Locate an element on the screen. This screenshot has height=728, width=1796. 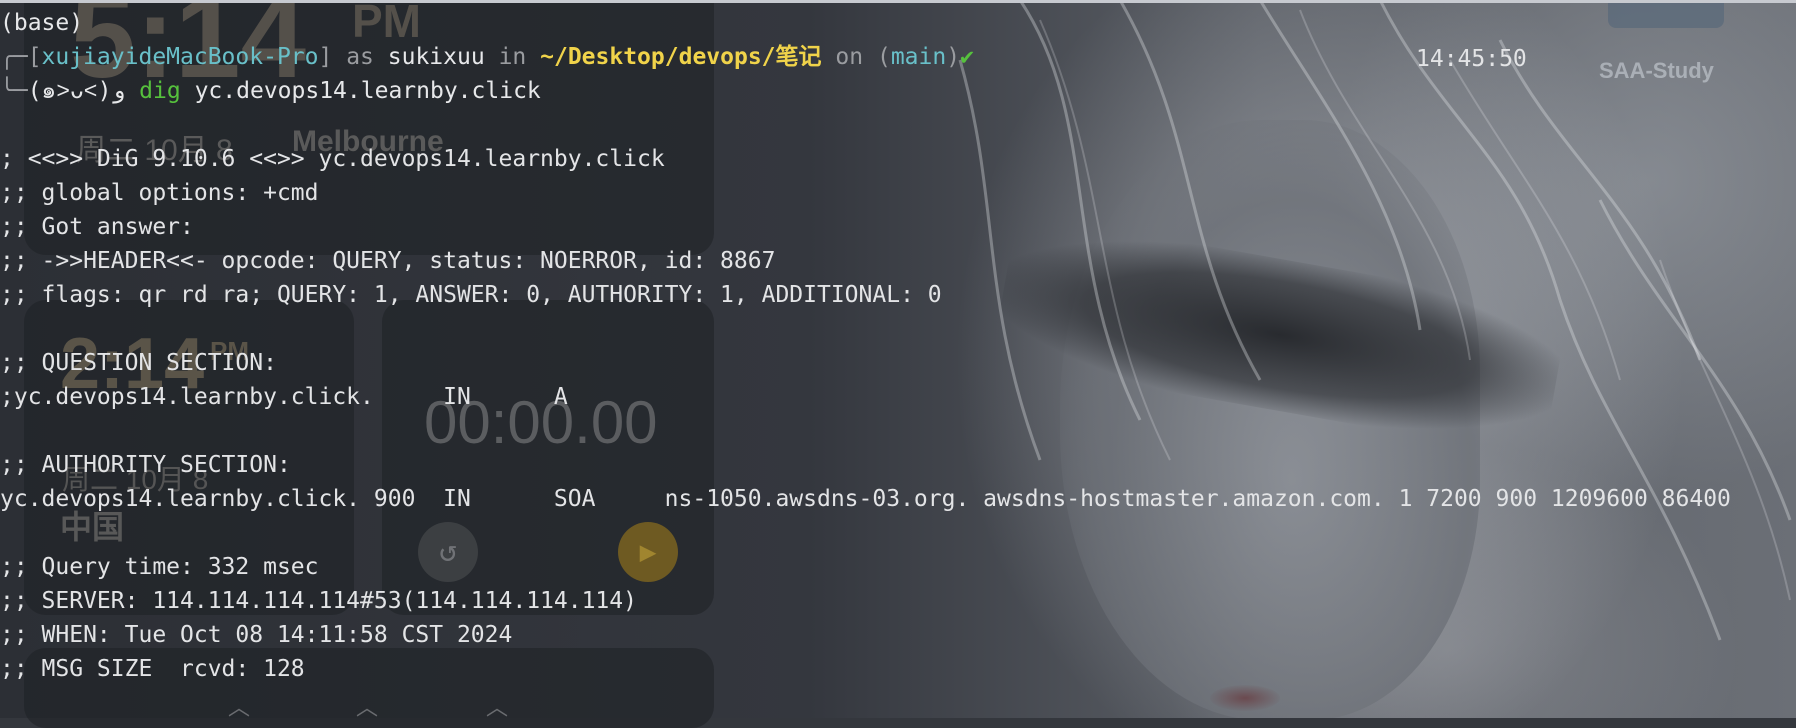
command-line: ╰─(๑˃ᴗ˂)ﻭ dig yc.devops14.learnby.click is located at coordinates (270, 91).